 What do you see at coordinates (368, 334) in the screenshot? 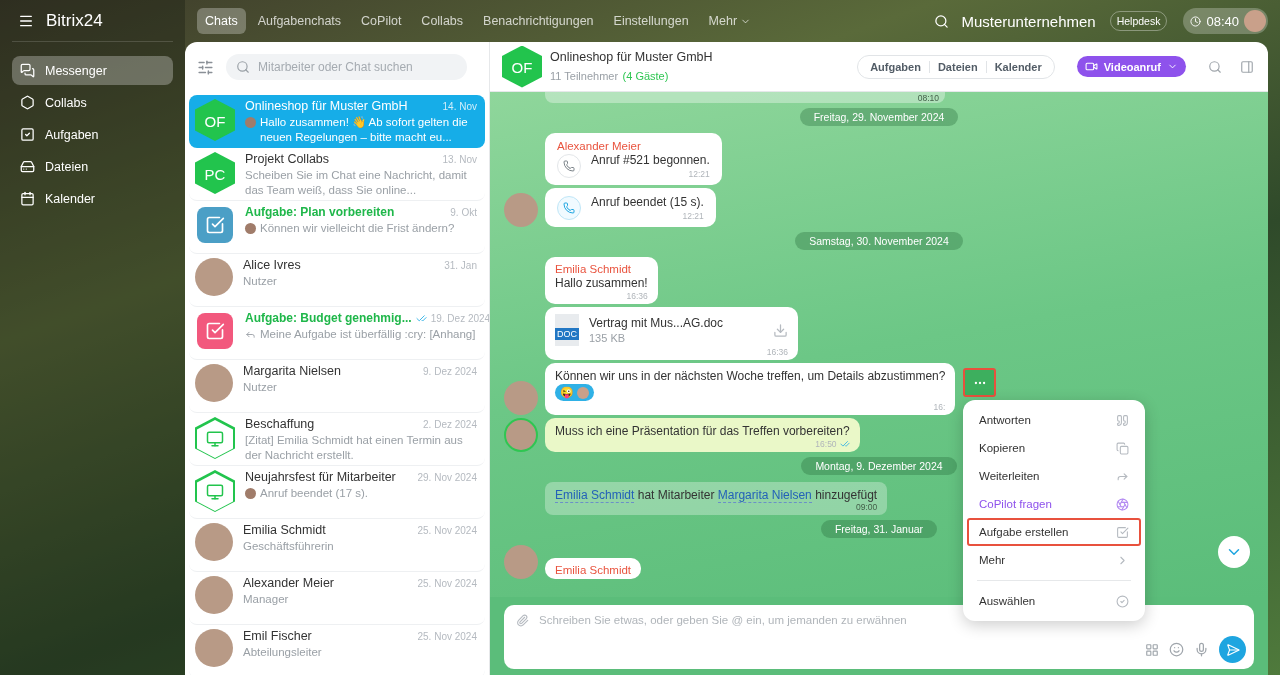
I see `chat-preview: Meine Aufgabe ist überfällig :cry: [Anhang]` at bounding box center [368, 334].